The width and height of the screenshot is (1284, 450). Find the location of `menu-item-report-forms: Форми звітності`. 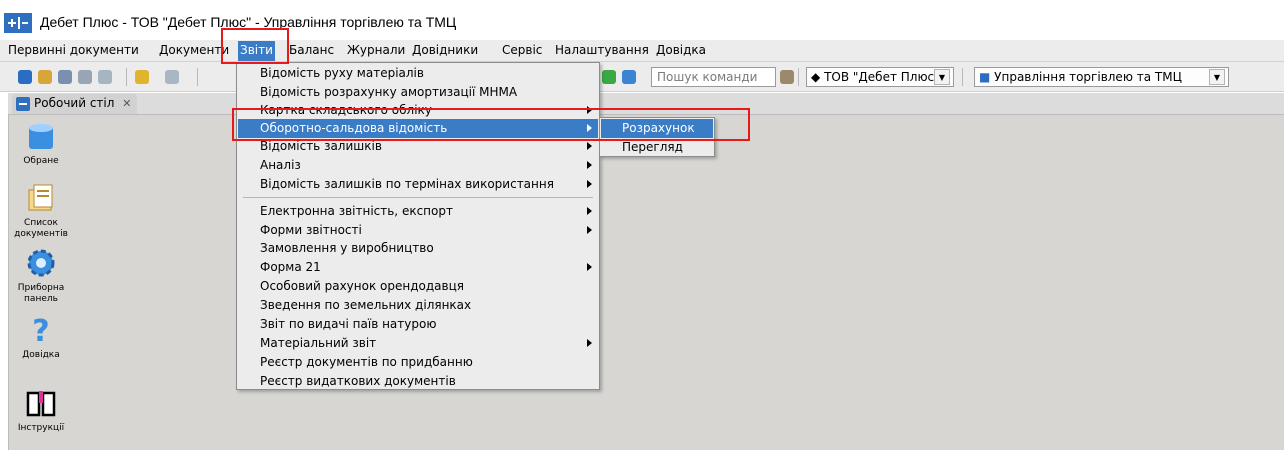

menu-item-report-forms: Форми звітності is located at coordinates (418, 230).